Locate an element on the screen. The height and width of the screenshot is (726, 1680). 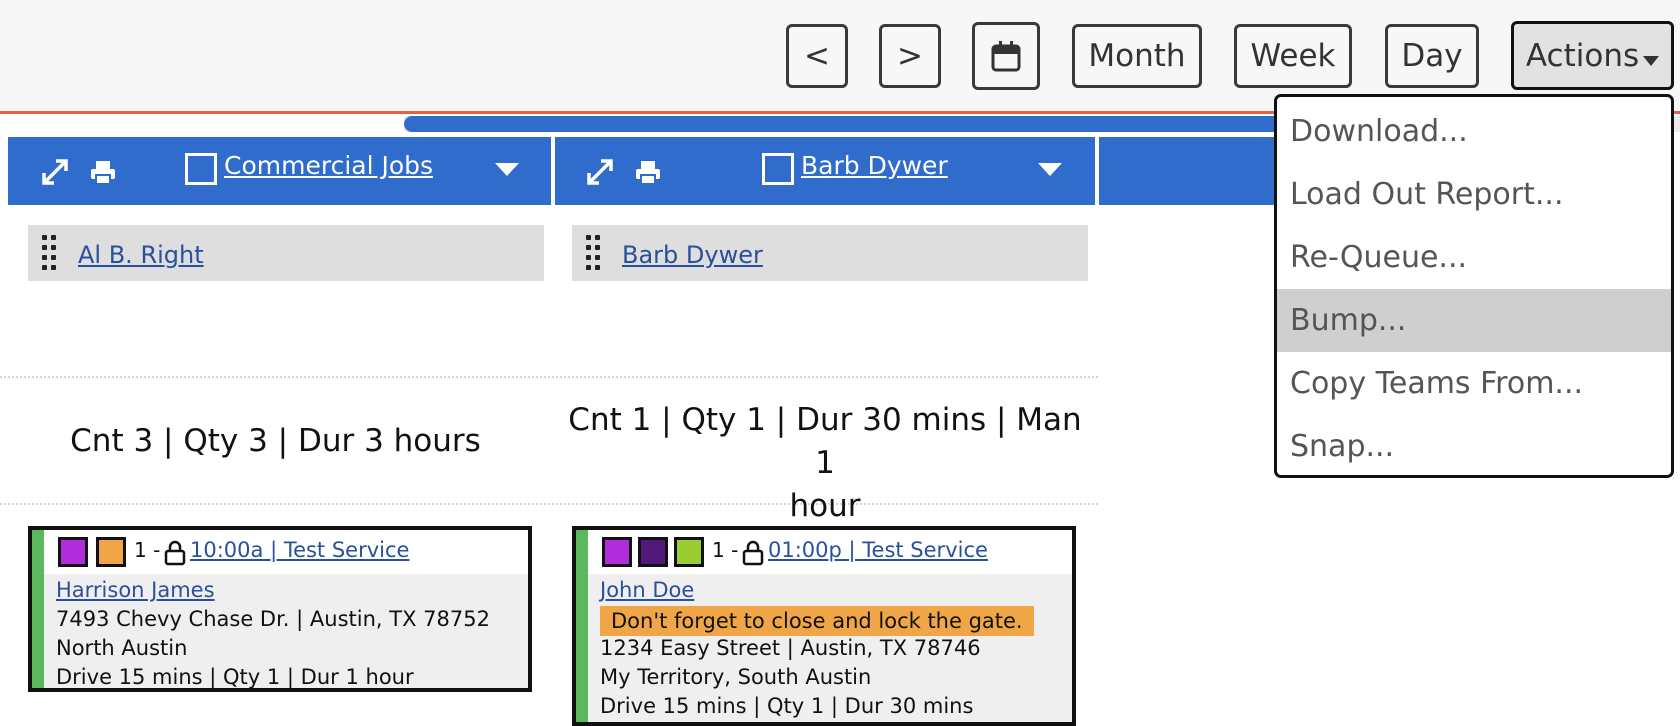
job-details: Drive 15 mins | Qty 1 | Dur 1 hour is located at coordinates (235, 677).